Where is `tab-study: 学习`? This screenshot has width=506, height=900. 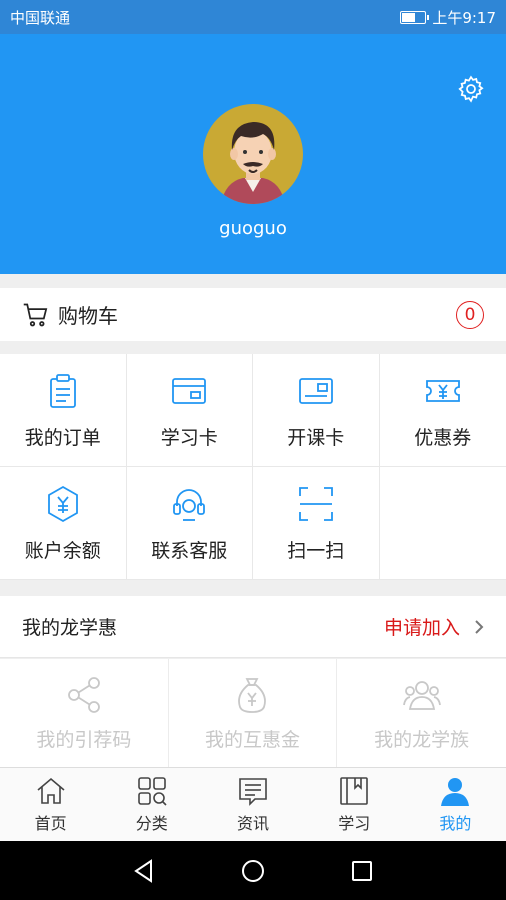 tab-study: 学习 is located at coordinates (354, 804).